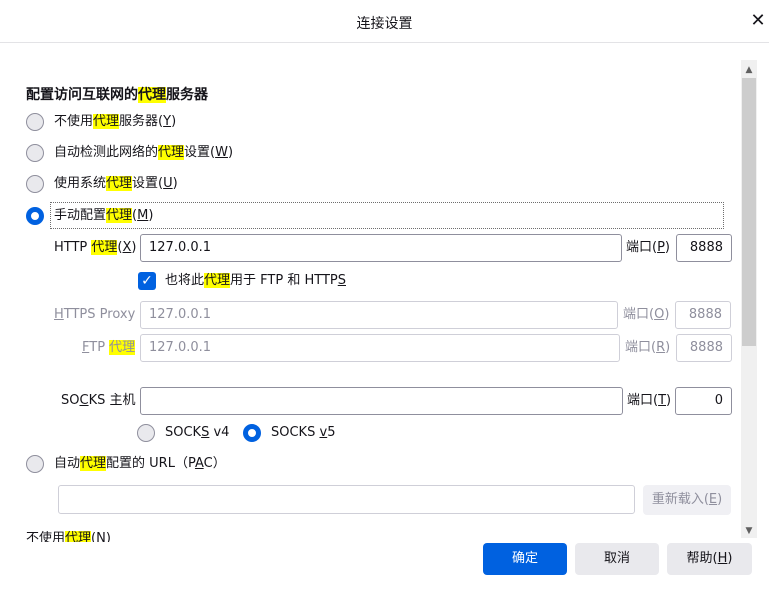 The height and width of the screenshot is (597, 769). What do you see at coordinates (380, 348) in the screenshot?
I see `ftp-proxy-input: 127.0.0.1` at bounding box center [380, 348].